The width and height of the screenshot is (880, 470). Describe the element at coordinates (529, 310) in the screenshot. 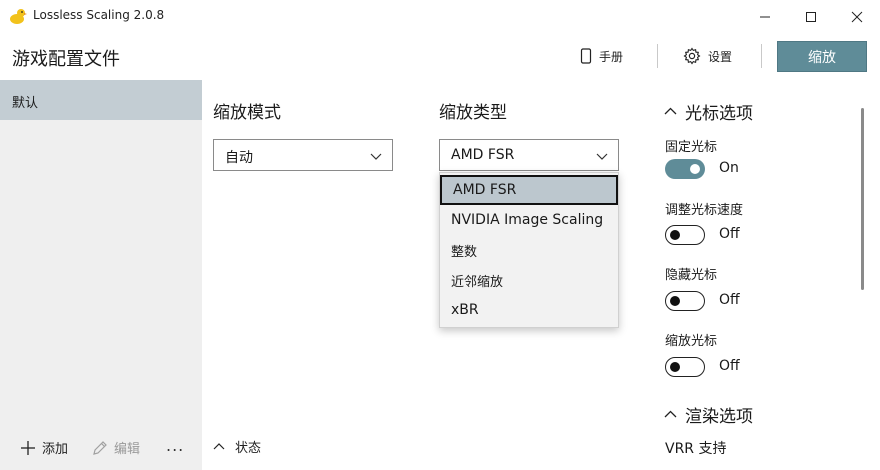

I see `option-xbr: xBR` at that location.